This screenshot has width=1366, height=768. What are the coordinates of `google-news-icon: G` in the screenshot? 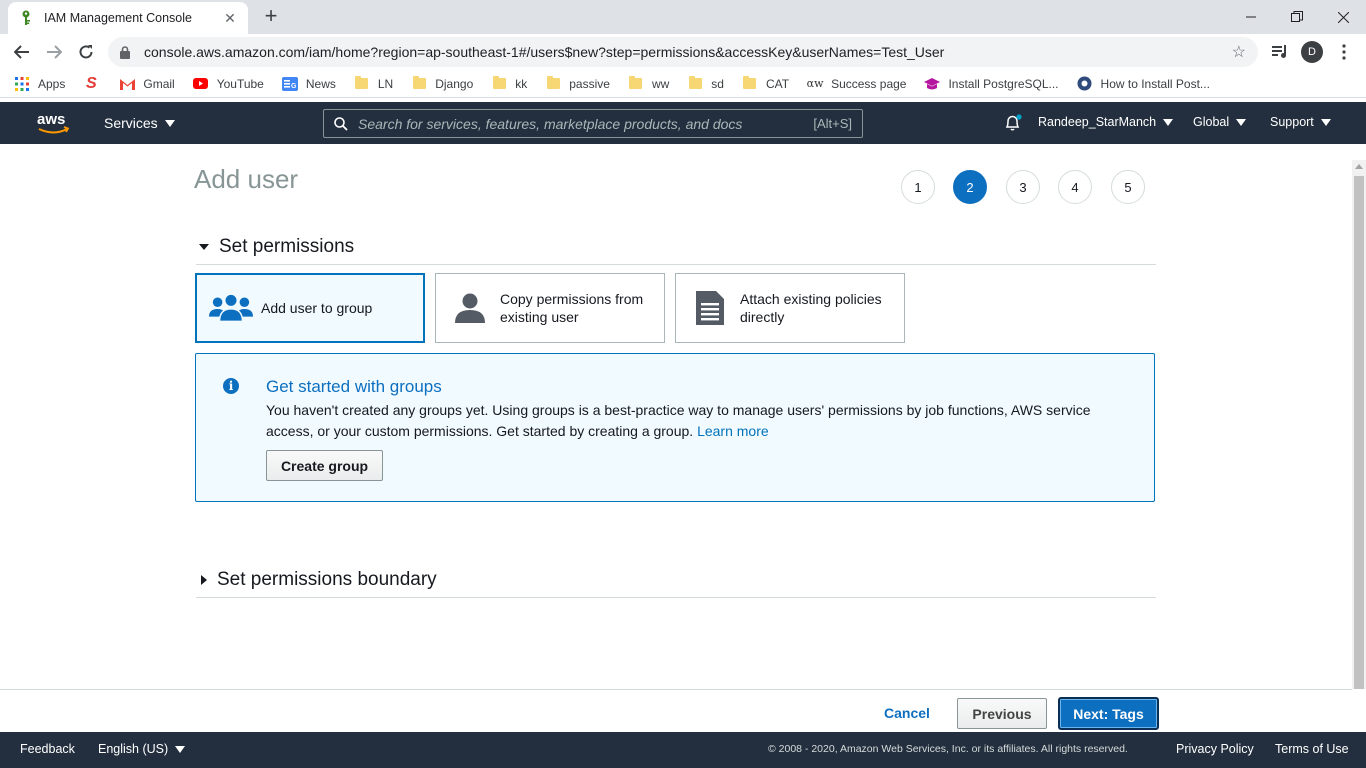 It's located at (289, 84).